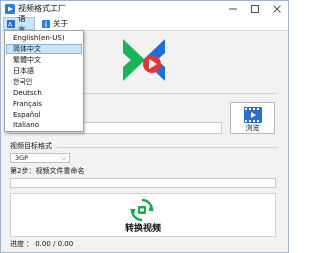  Describe the element at coordinates (167, 147) in the screenshot. I see `target-format-separator` at that location.